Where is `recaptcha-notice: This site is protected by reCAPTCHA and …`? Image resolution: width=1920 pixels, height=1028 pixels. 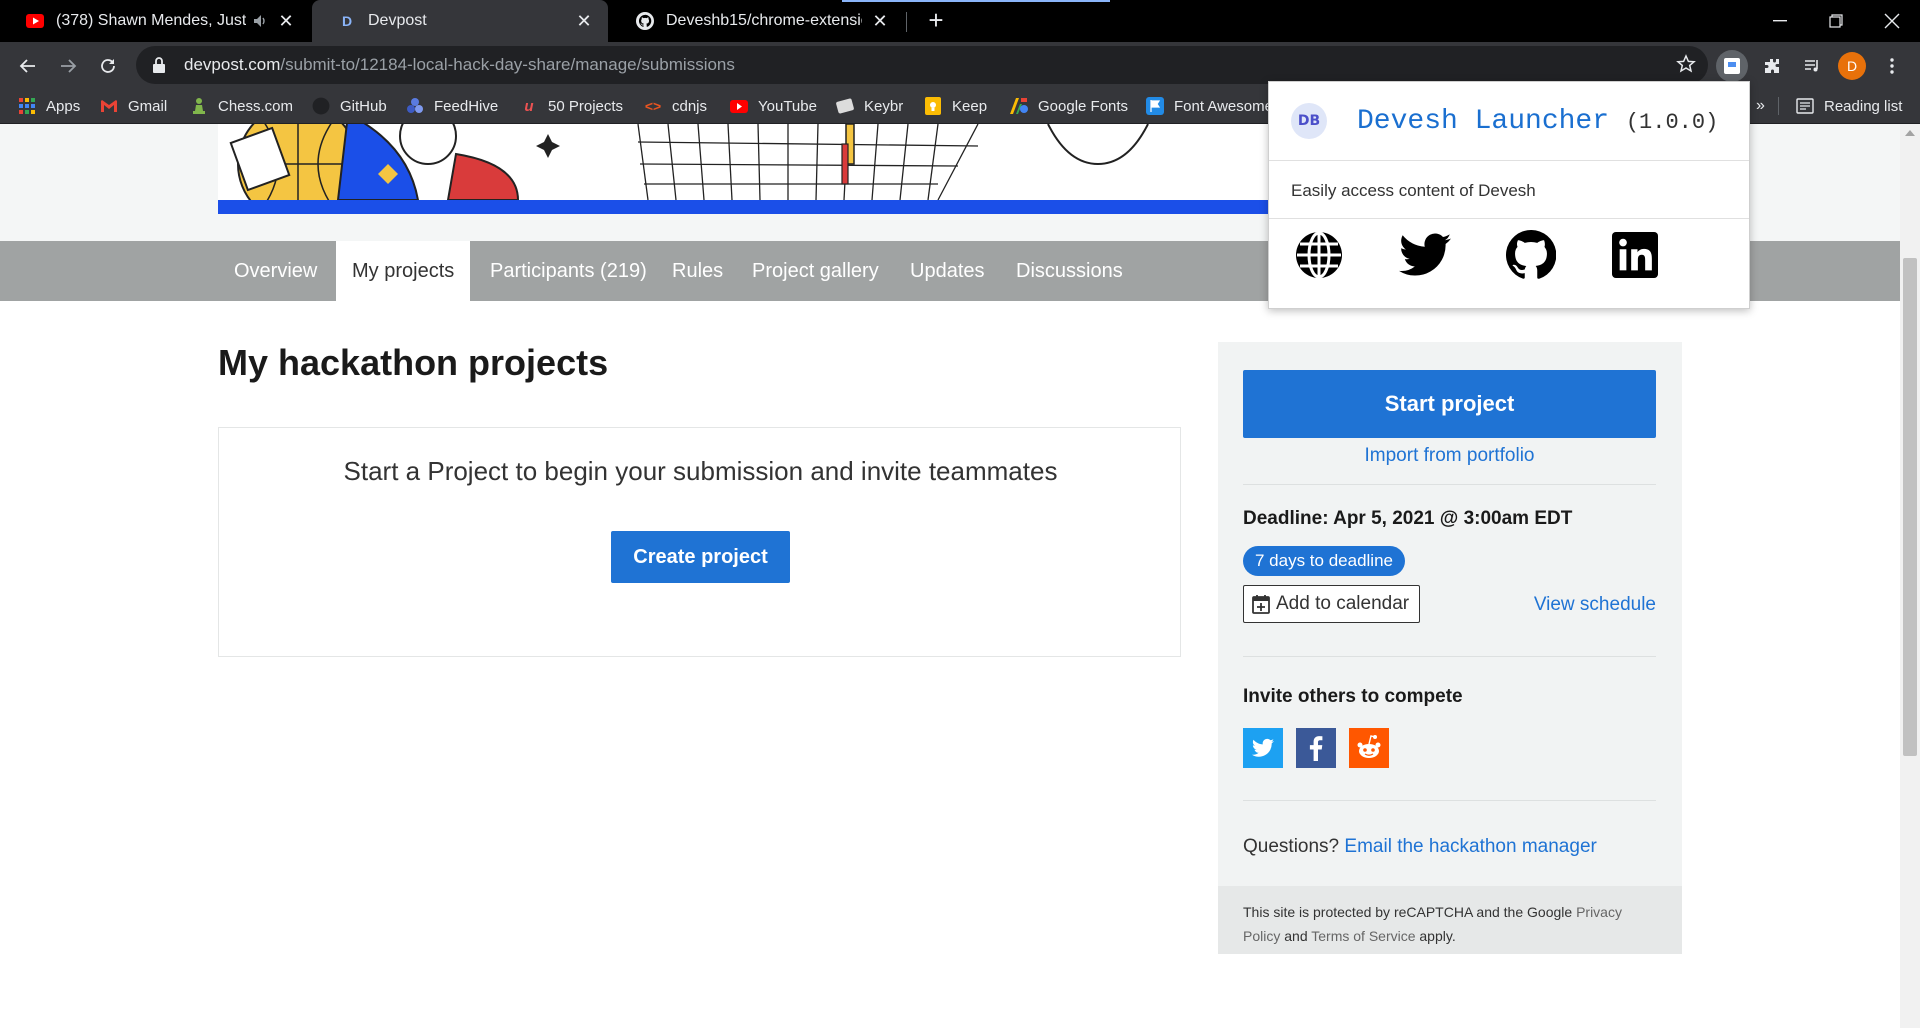
recaptcha-notice: This site is protected by reCAPTCHA and … is located at coordinates (1450, 920).